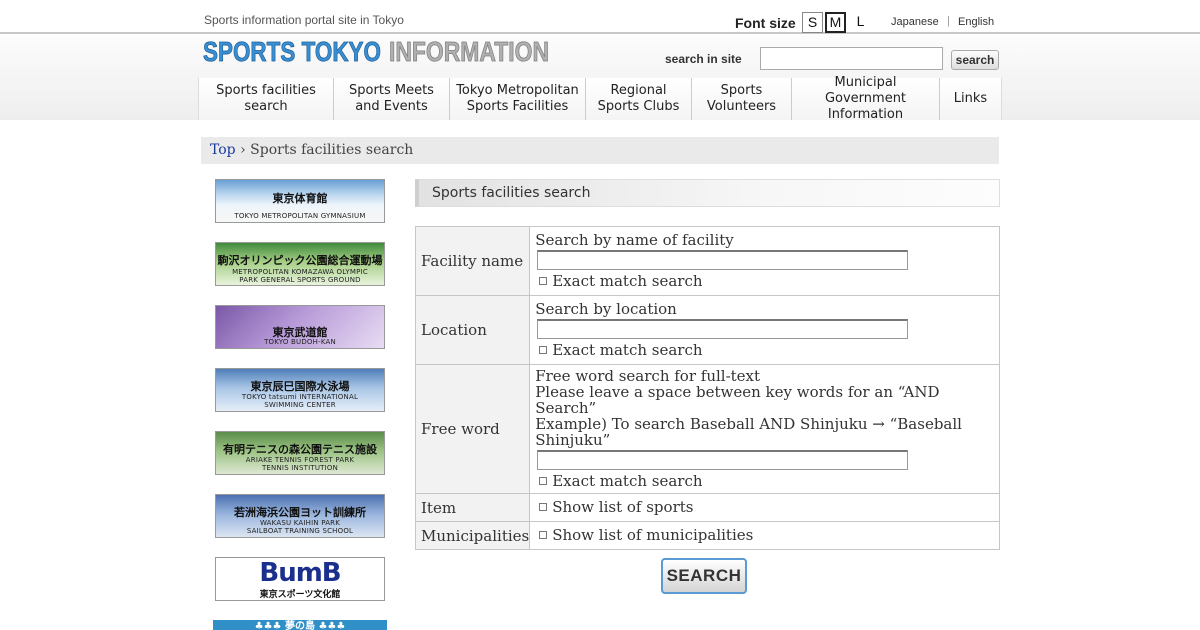 The height and width of the screenshot is (630, 1200). I want to click on banner-title: 有明テニスの森公園テニス施設, so click(300, 449).